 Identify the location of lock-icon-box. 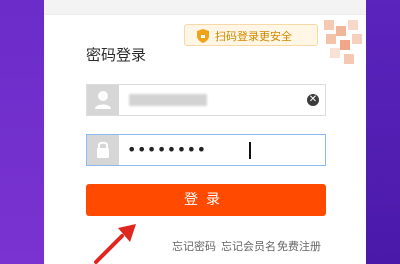
(103, 150).